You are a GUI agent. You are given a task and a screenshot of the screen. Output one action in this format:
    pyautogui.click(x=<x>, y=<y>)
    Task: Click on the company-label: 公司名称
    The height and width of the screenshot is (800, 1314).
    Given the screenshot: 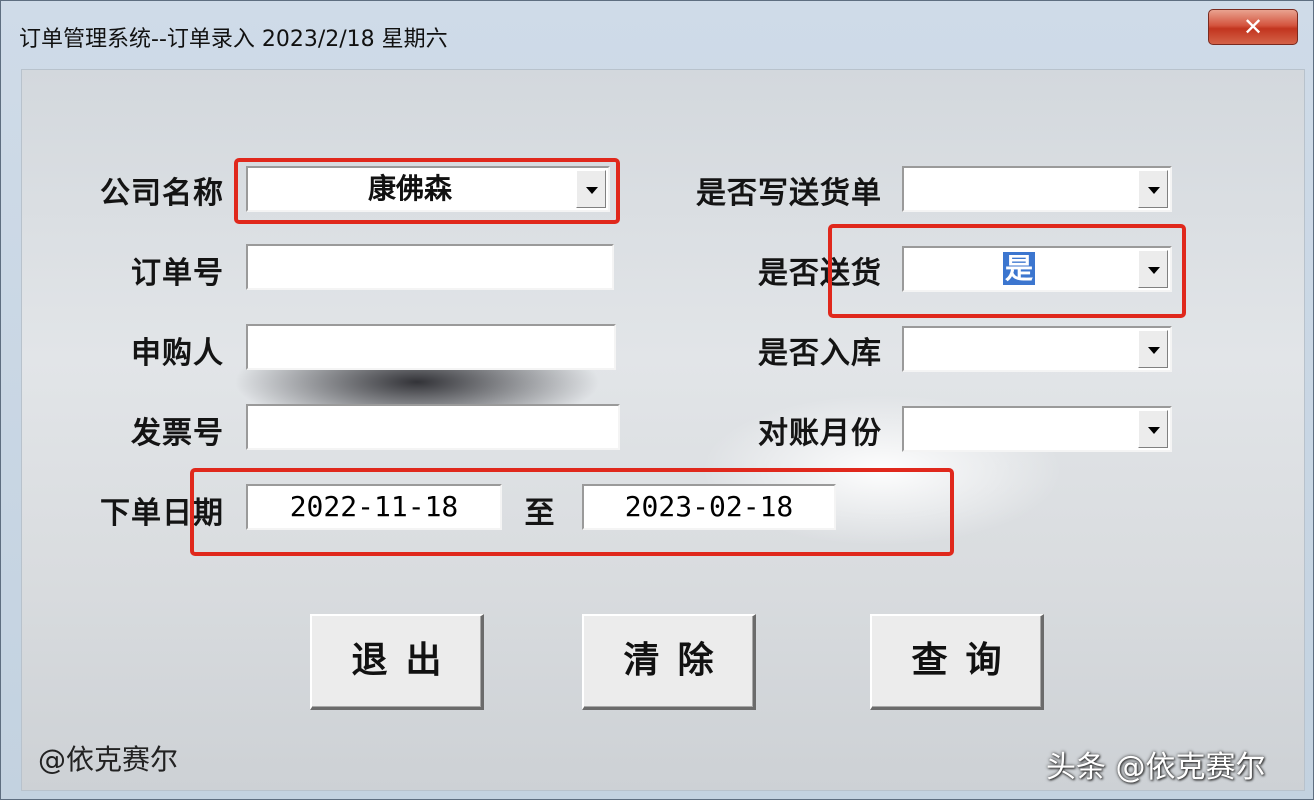 What is the action you would take?
    pyautogui.click(x=162, y=193)
    